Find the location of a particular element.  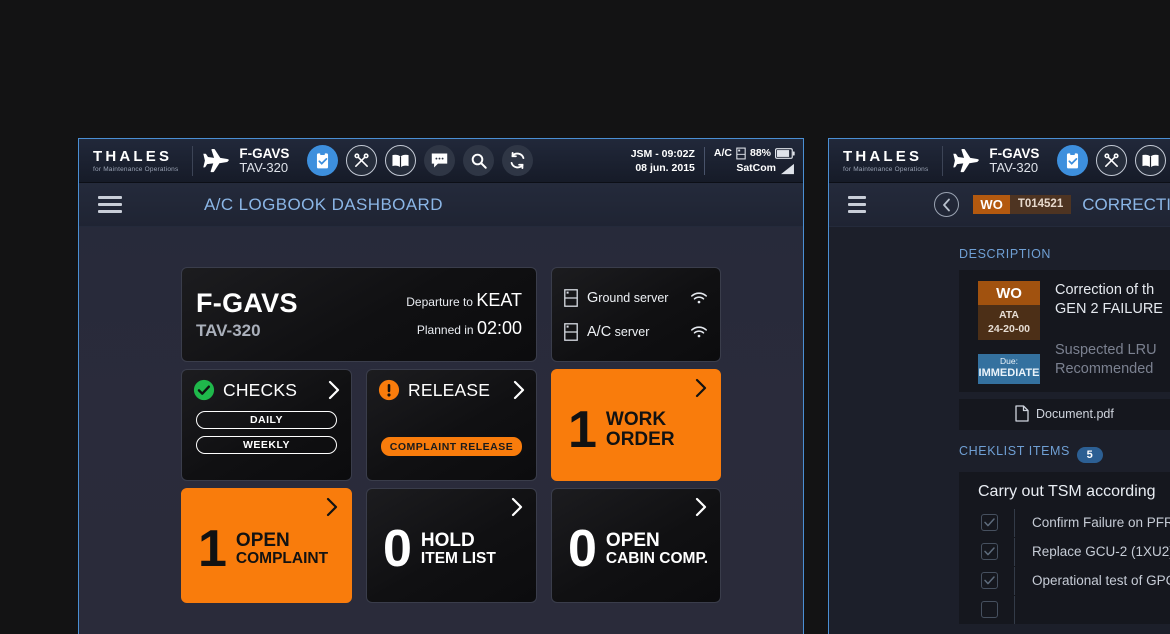

document-name: Document.pdf is located at coordinates (1075, 413).